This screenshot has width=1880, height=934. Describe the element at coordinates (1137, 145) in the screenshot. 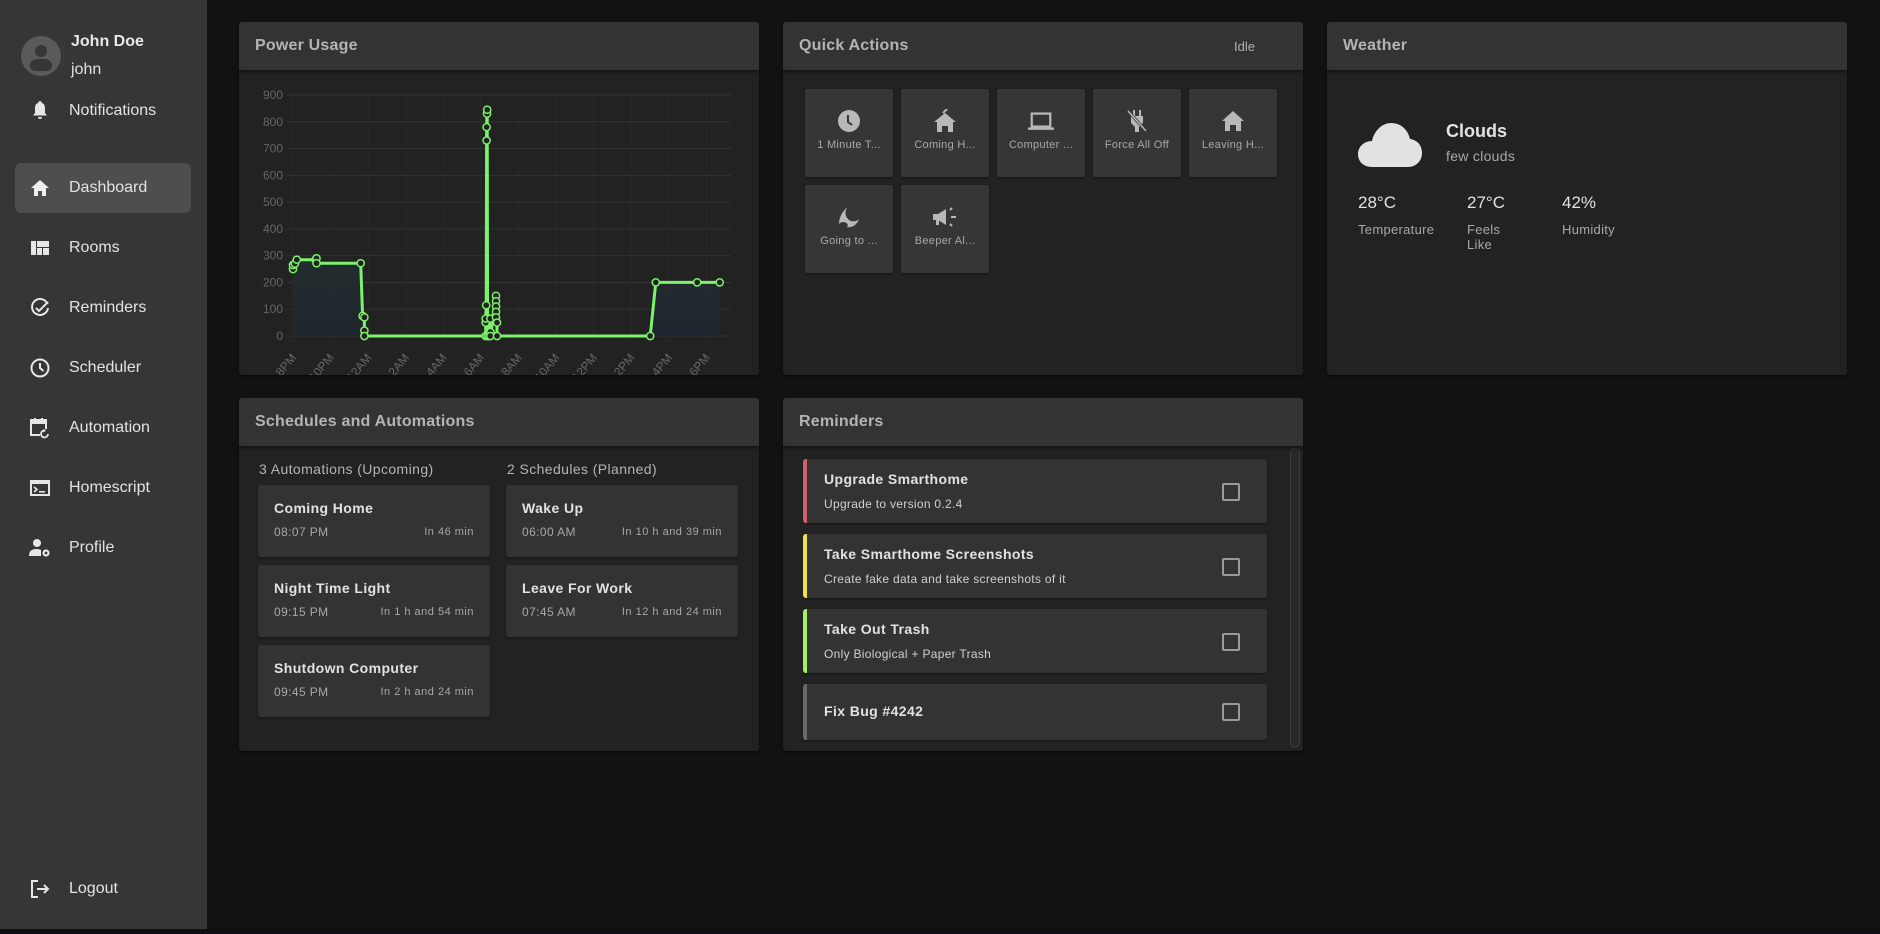

I see `quick-action-label: Force All Off` at that location.